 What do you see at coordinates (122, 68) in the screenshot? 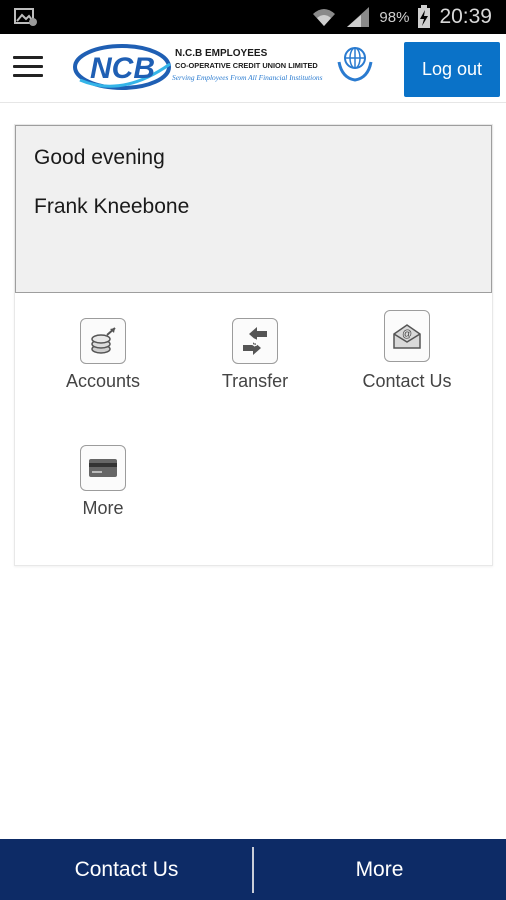
I see `svg-text: NCB` at bounding box center [122, 68].